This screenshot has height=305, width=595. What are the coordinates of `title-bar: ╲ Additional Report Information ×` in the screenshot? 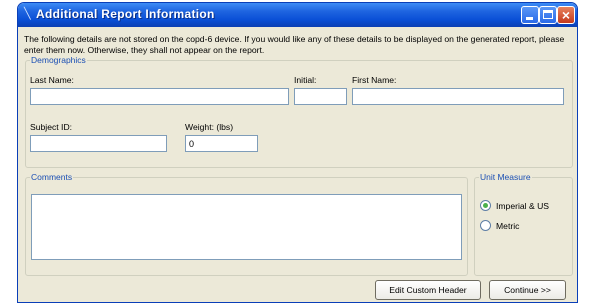 It's located at (297, 15).